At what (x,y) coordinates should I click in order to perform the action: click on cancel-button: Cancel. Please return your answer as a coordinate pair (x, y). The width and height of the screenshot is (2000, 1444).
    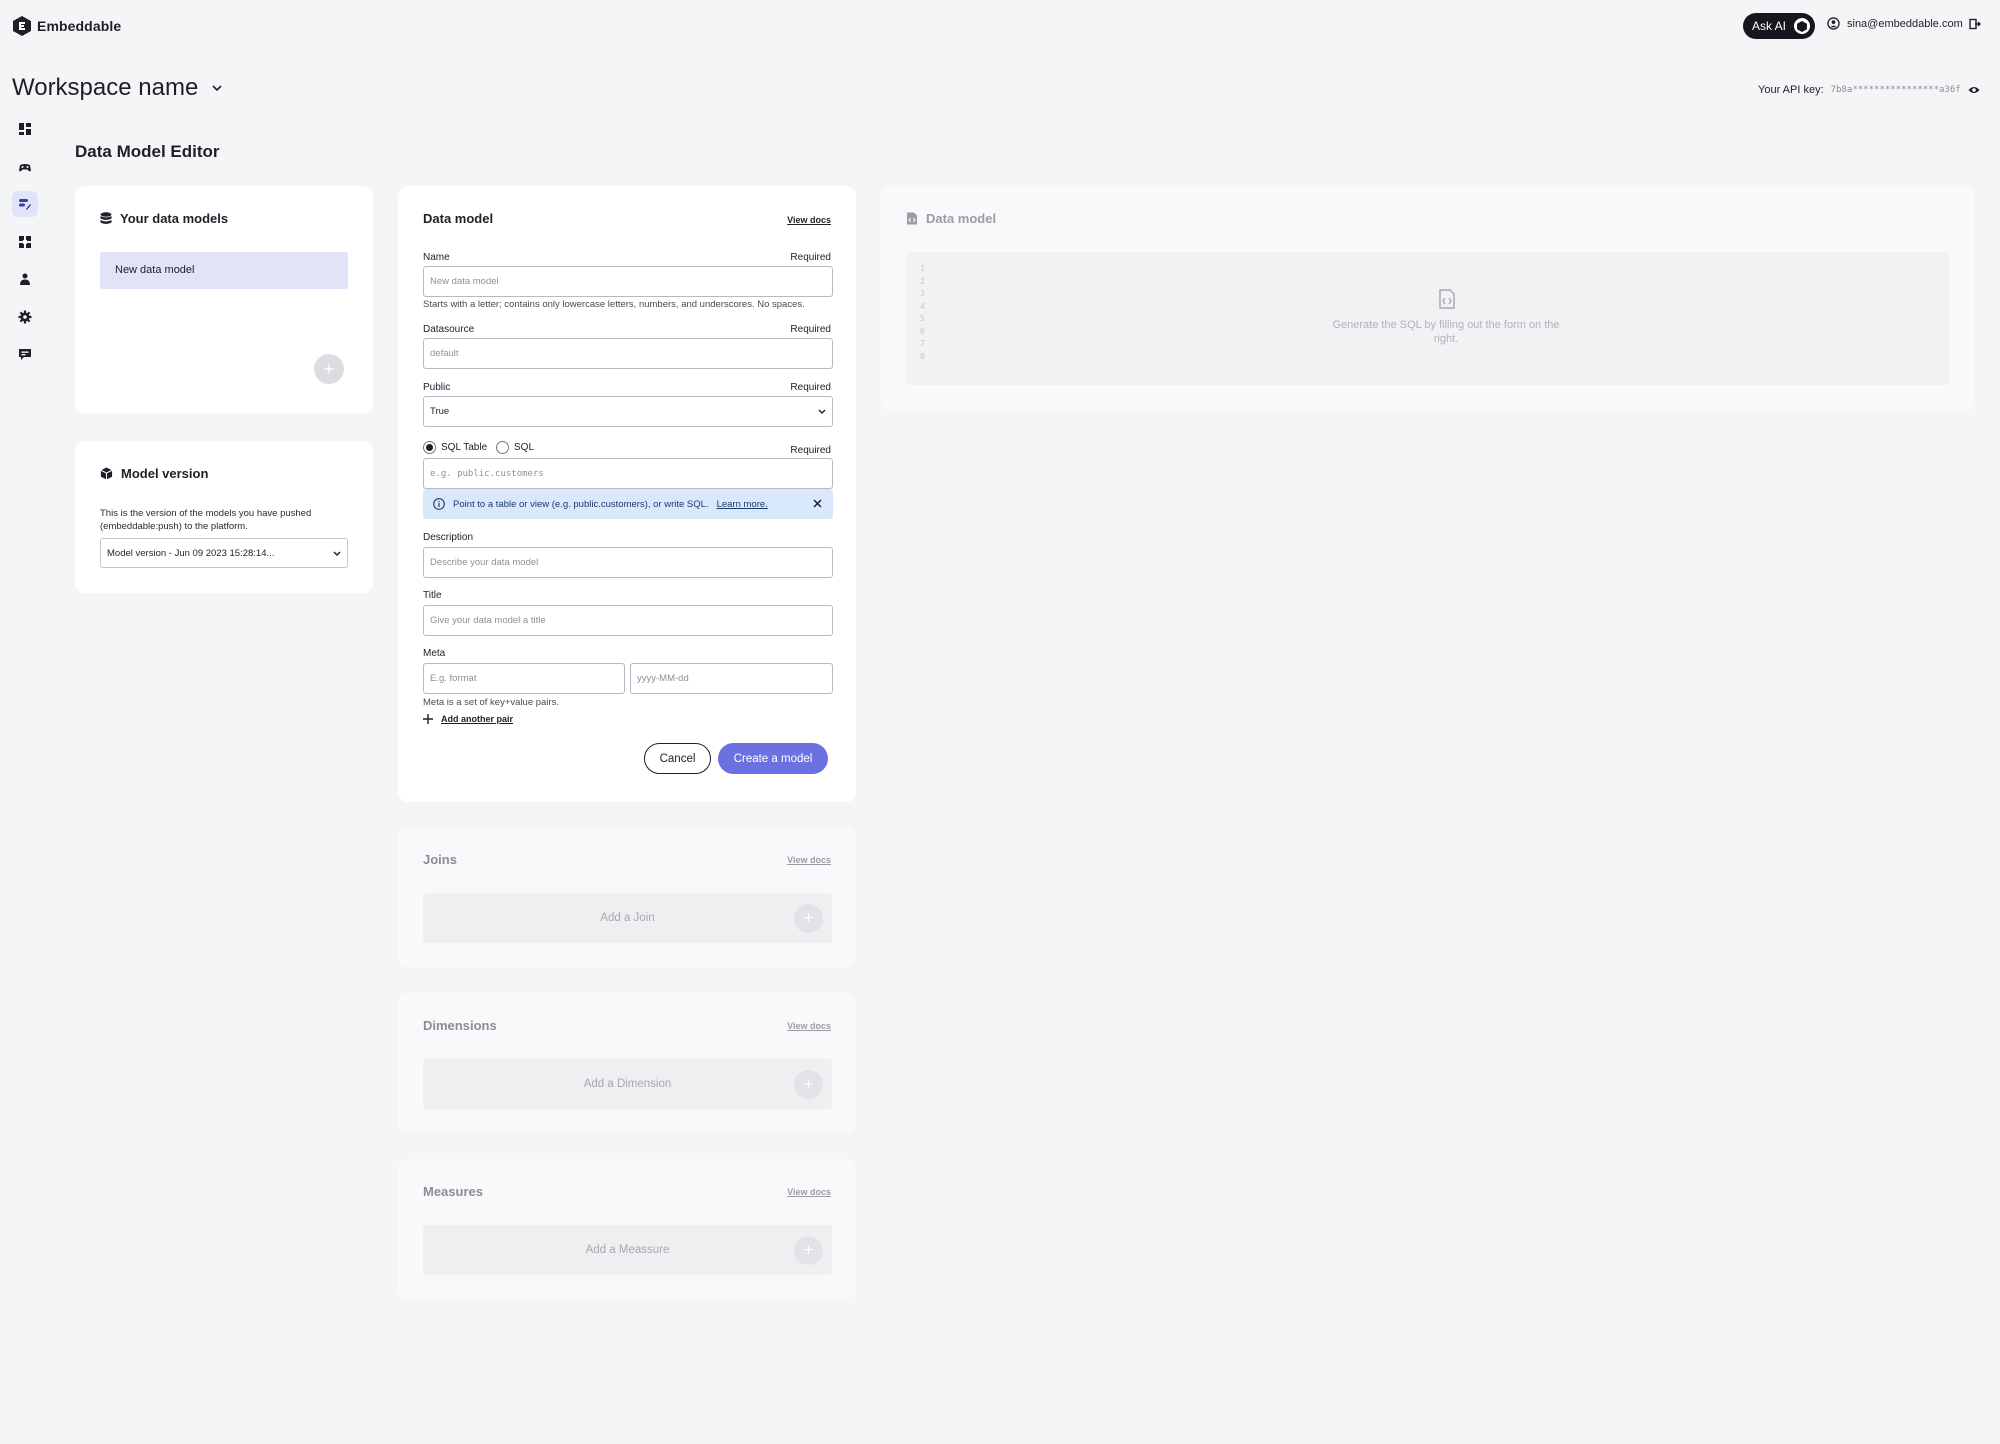
    Looking at the image, I should click on (677, 758).